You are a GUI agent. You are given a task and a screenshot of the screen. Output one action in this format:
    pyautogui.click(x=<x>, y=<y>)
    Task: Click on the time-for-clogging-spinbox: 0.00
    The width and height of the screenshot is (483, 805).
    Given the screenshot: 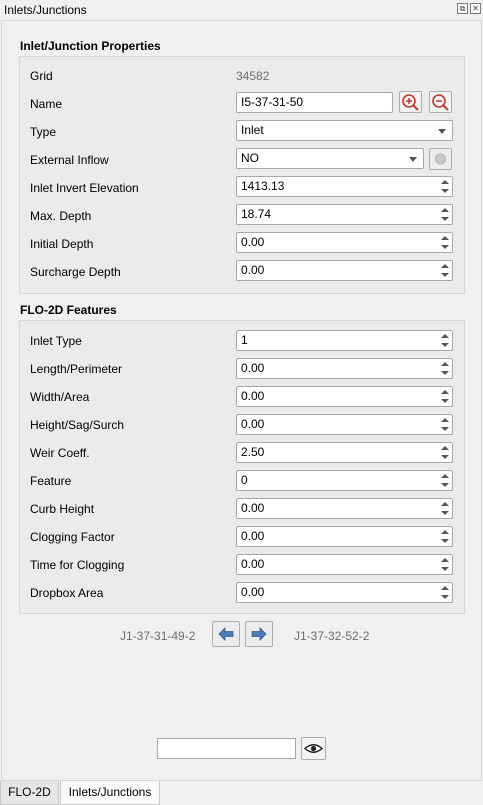 What is the action you would take?
    pyautogui.click(x=344, y=564)
    